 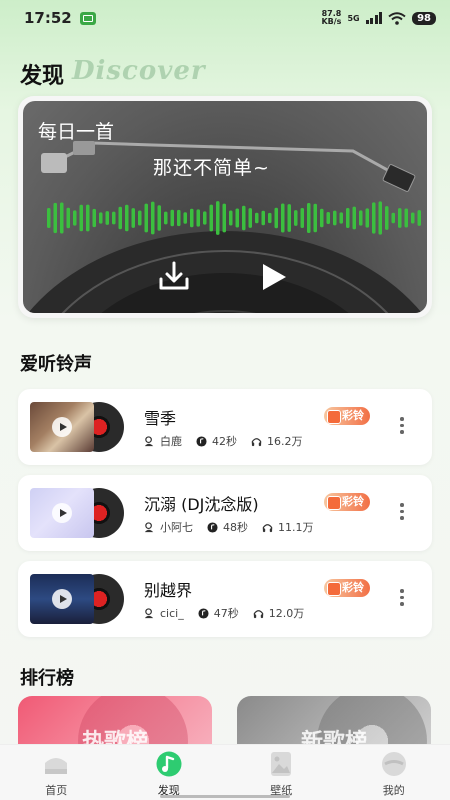 What do you see at coordinates (176, 527) in the screenshot?
I see `song-artist: 小阿七` at bounding box center [176, 527].